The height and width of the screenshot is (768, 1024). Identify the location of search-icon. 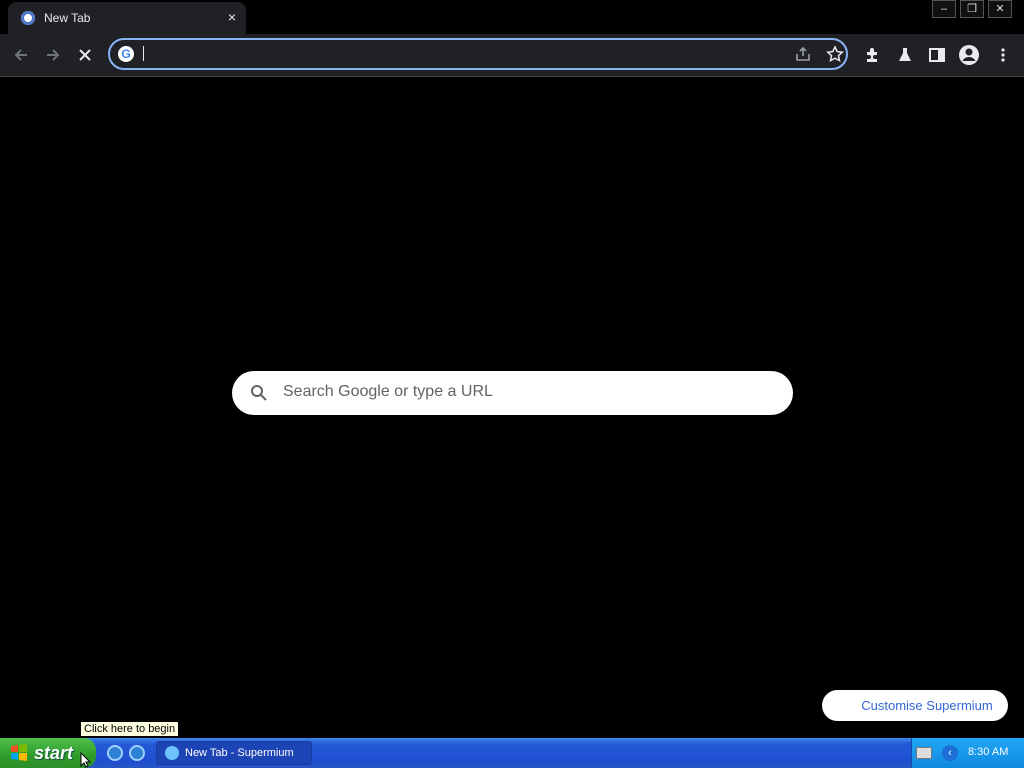
(259, 393).